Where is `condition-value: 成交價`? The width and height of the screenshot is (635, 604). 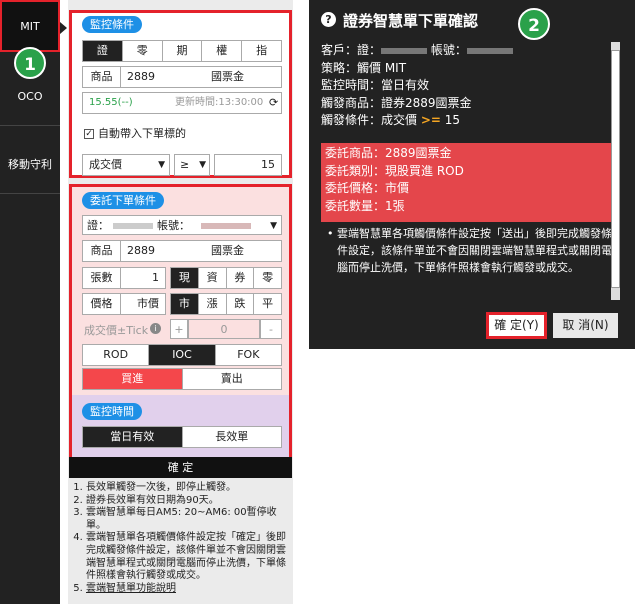 condition-value: 成交價 is located at coordinates (105, 164).